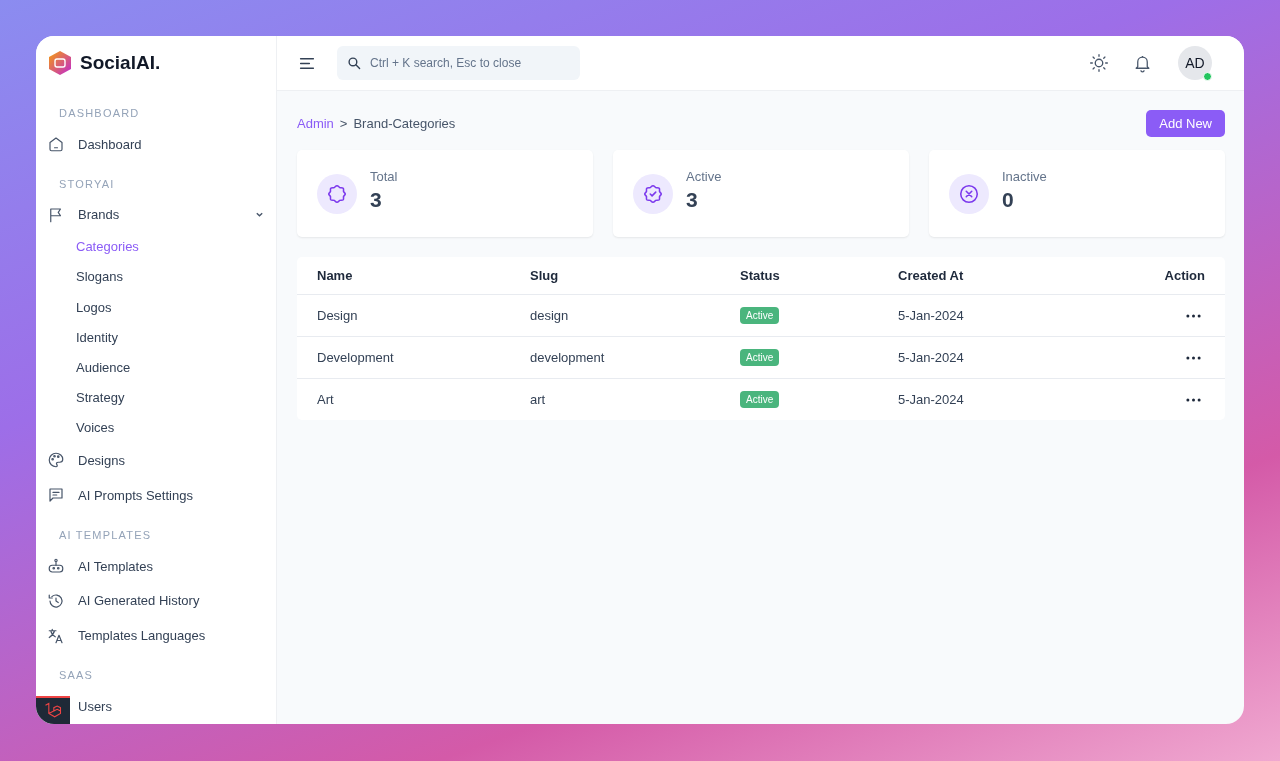  Describe the element at coordinates (1024, 176) in the screenshot. I see `stat-label: Inactive` at that location.